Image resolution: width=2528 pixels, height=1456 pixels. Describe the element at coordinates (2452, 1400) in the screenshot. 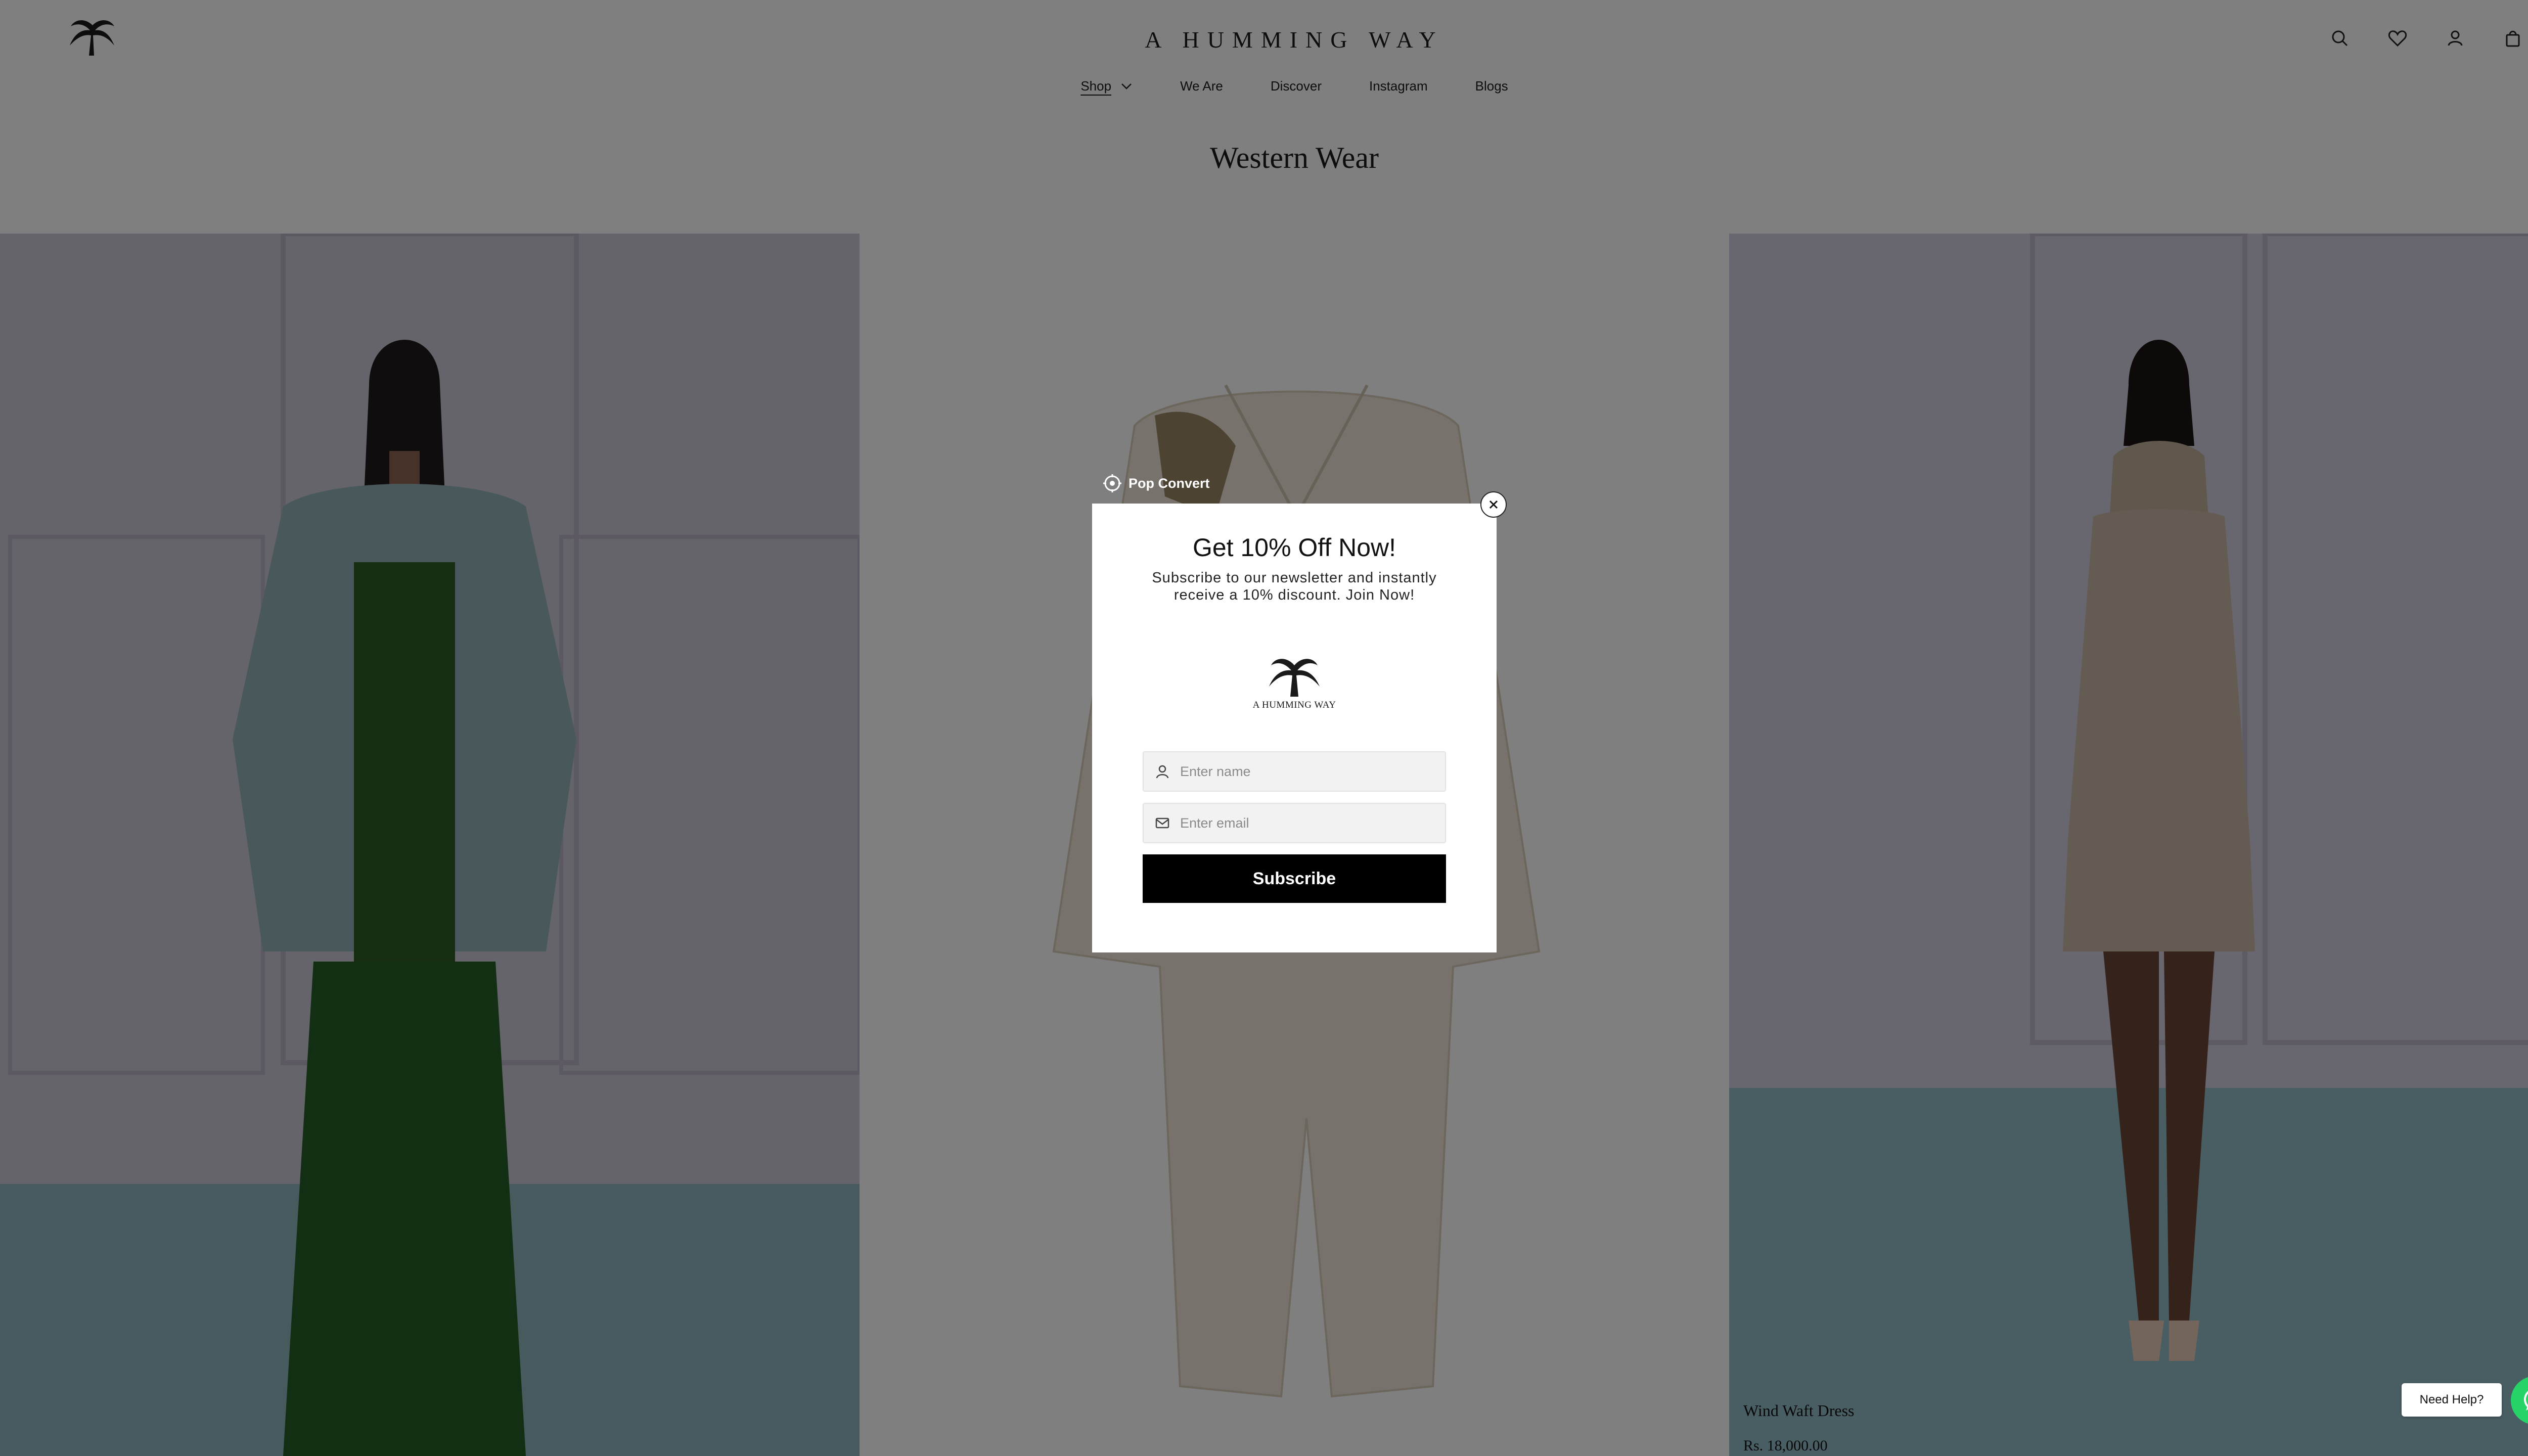

I see `need-help-bubble: Need Help?` at that location.